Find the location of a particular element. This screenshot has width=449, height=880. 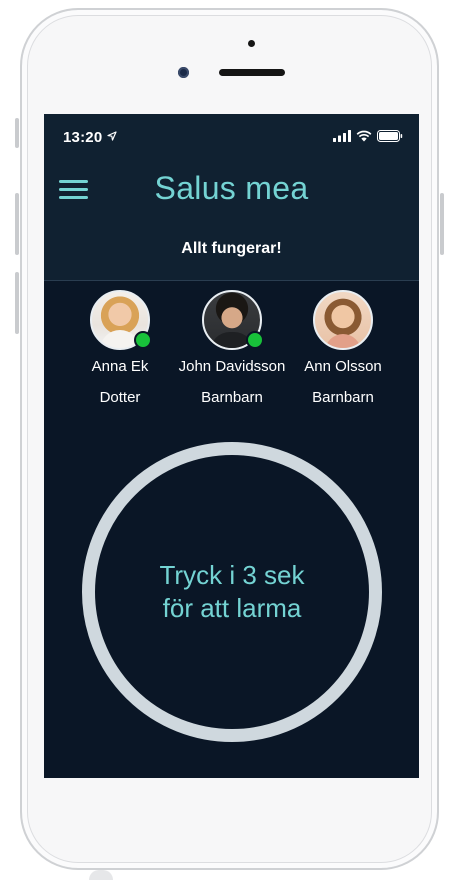

alarm-instruction-line-2: för att larma is located at coordinates (232, 608).